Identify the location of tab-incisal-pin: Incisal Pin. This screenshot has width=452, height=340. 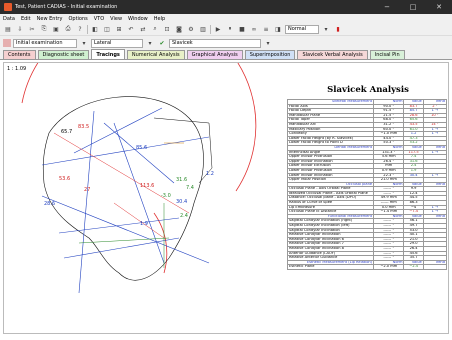
(387, 54).